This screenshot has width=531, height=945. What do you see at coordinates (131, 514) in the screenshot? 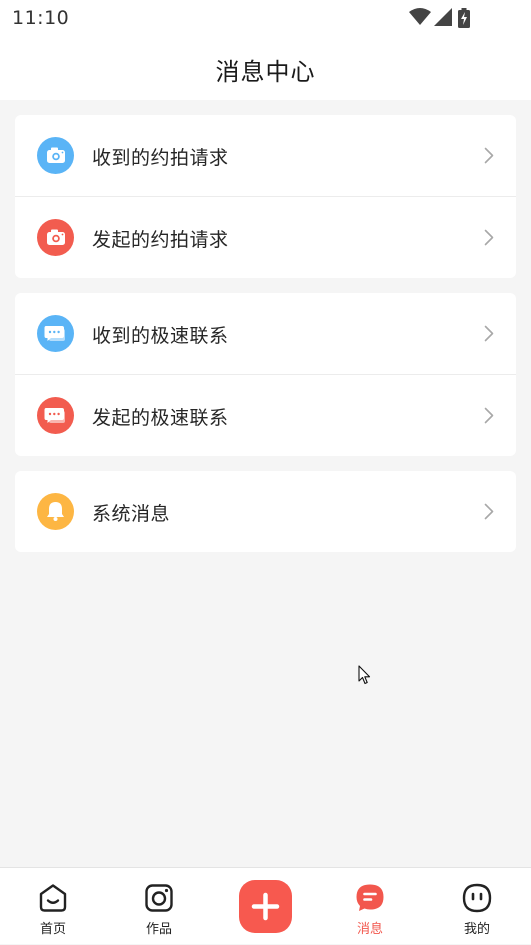
I see `list-item-label: 系统消息` at bounding box center [131, 514].